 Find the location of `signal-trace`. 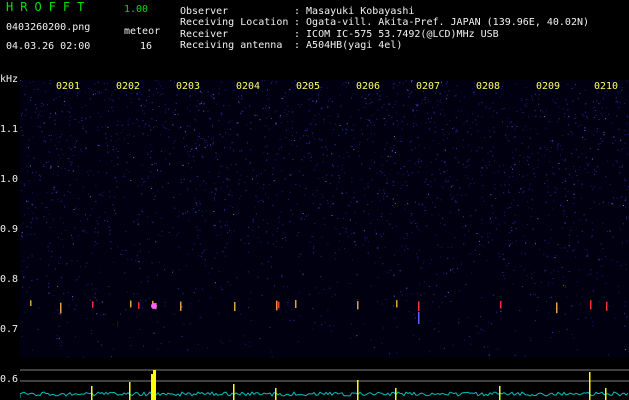

signal-trace is located at coordinates (324, 384).